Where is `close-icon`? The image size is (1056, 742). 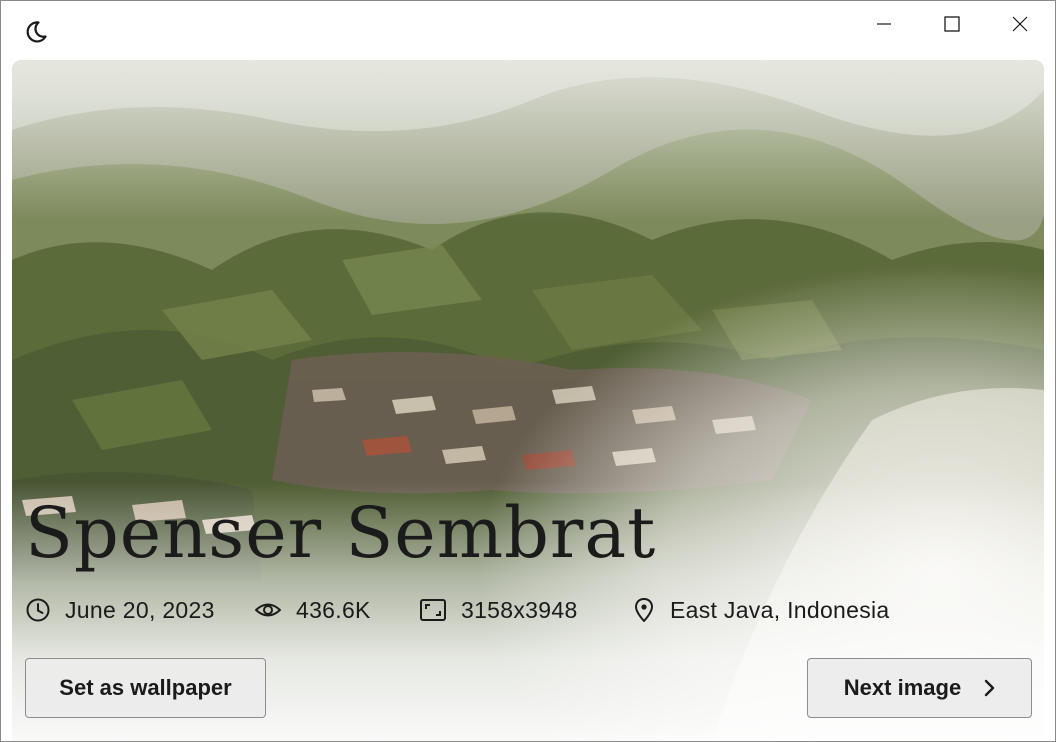 close-icon is located at coordinates (1020, 24).